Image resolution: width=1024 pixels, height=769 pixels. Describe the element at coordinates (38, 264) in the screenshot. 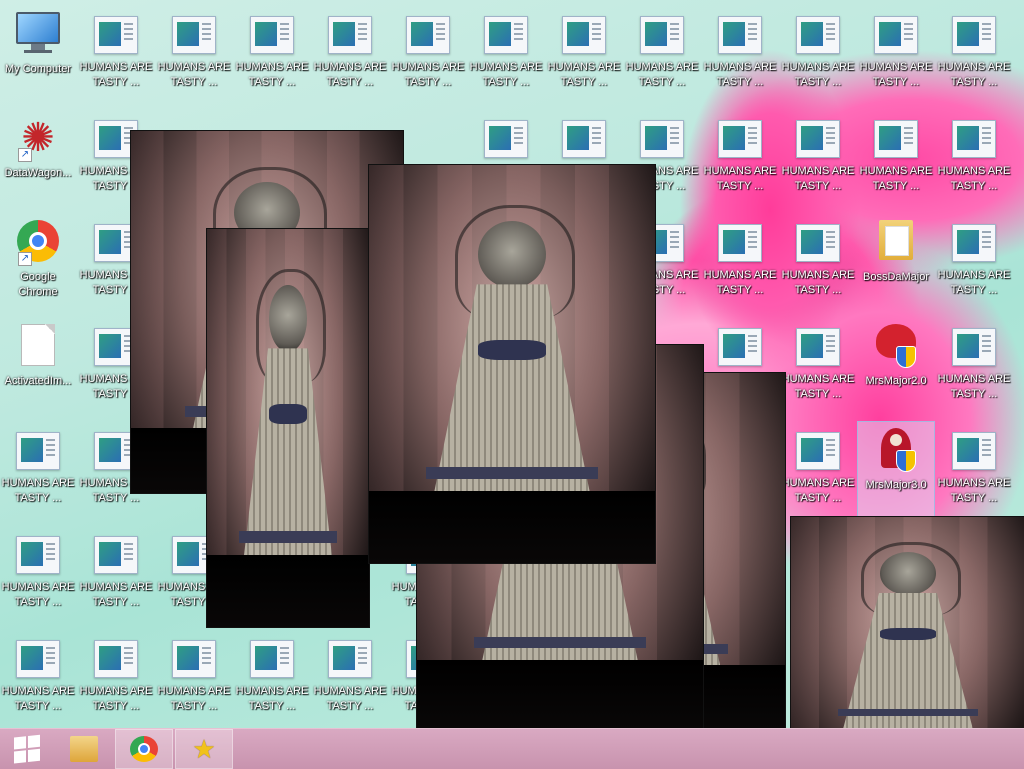

I see `google-chrome-shortcut: ↗ Google Chrome` at that location.